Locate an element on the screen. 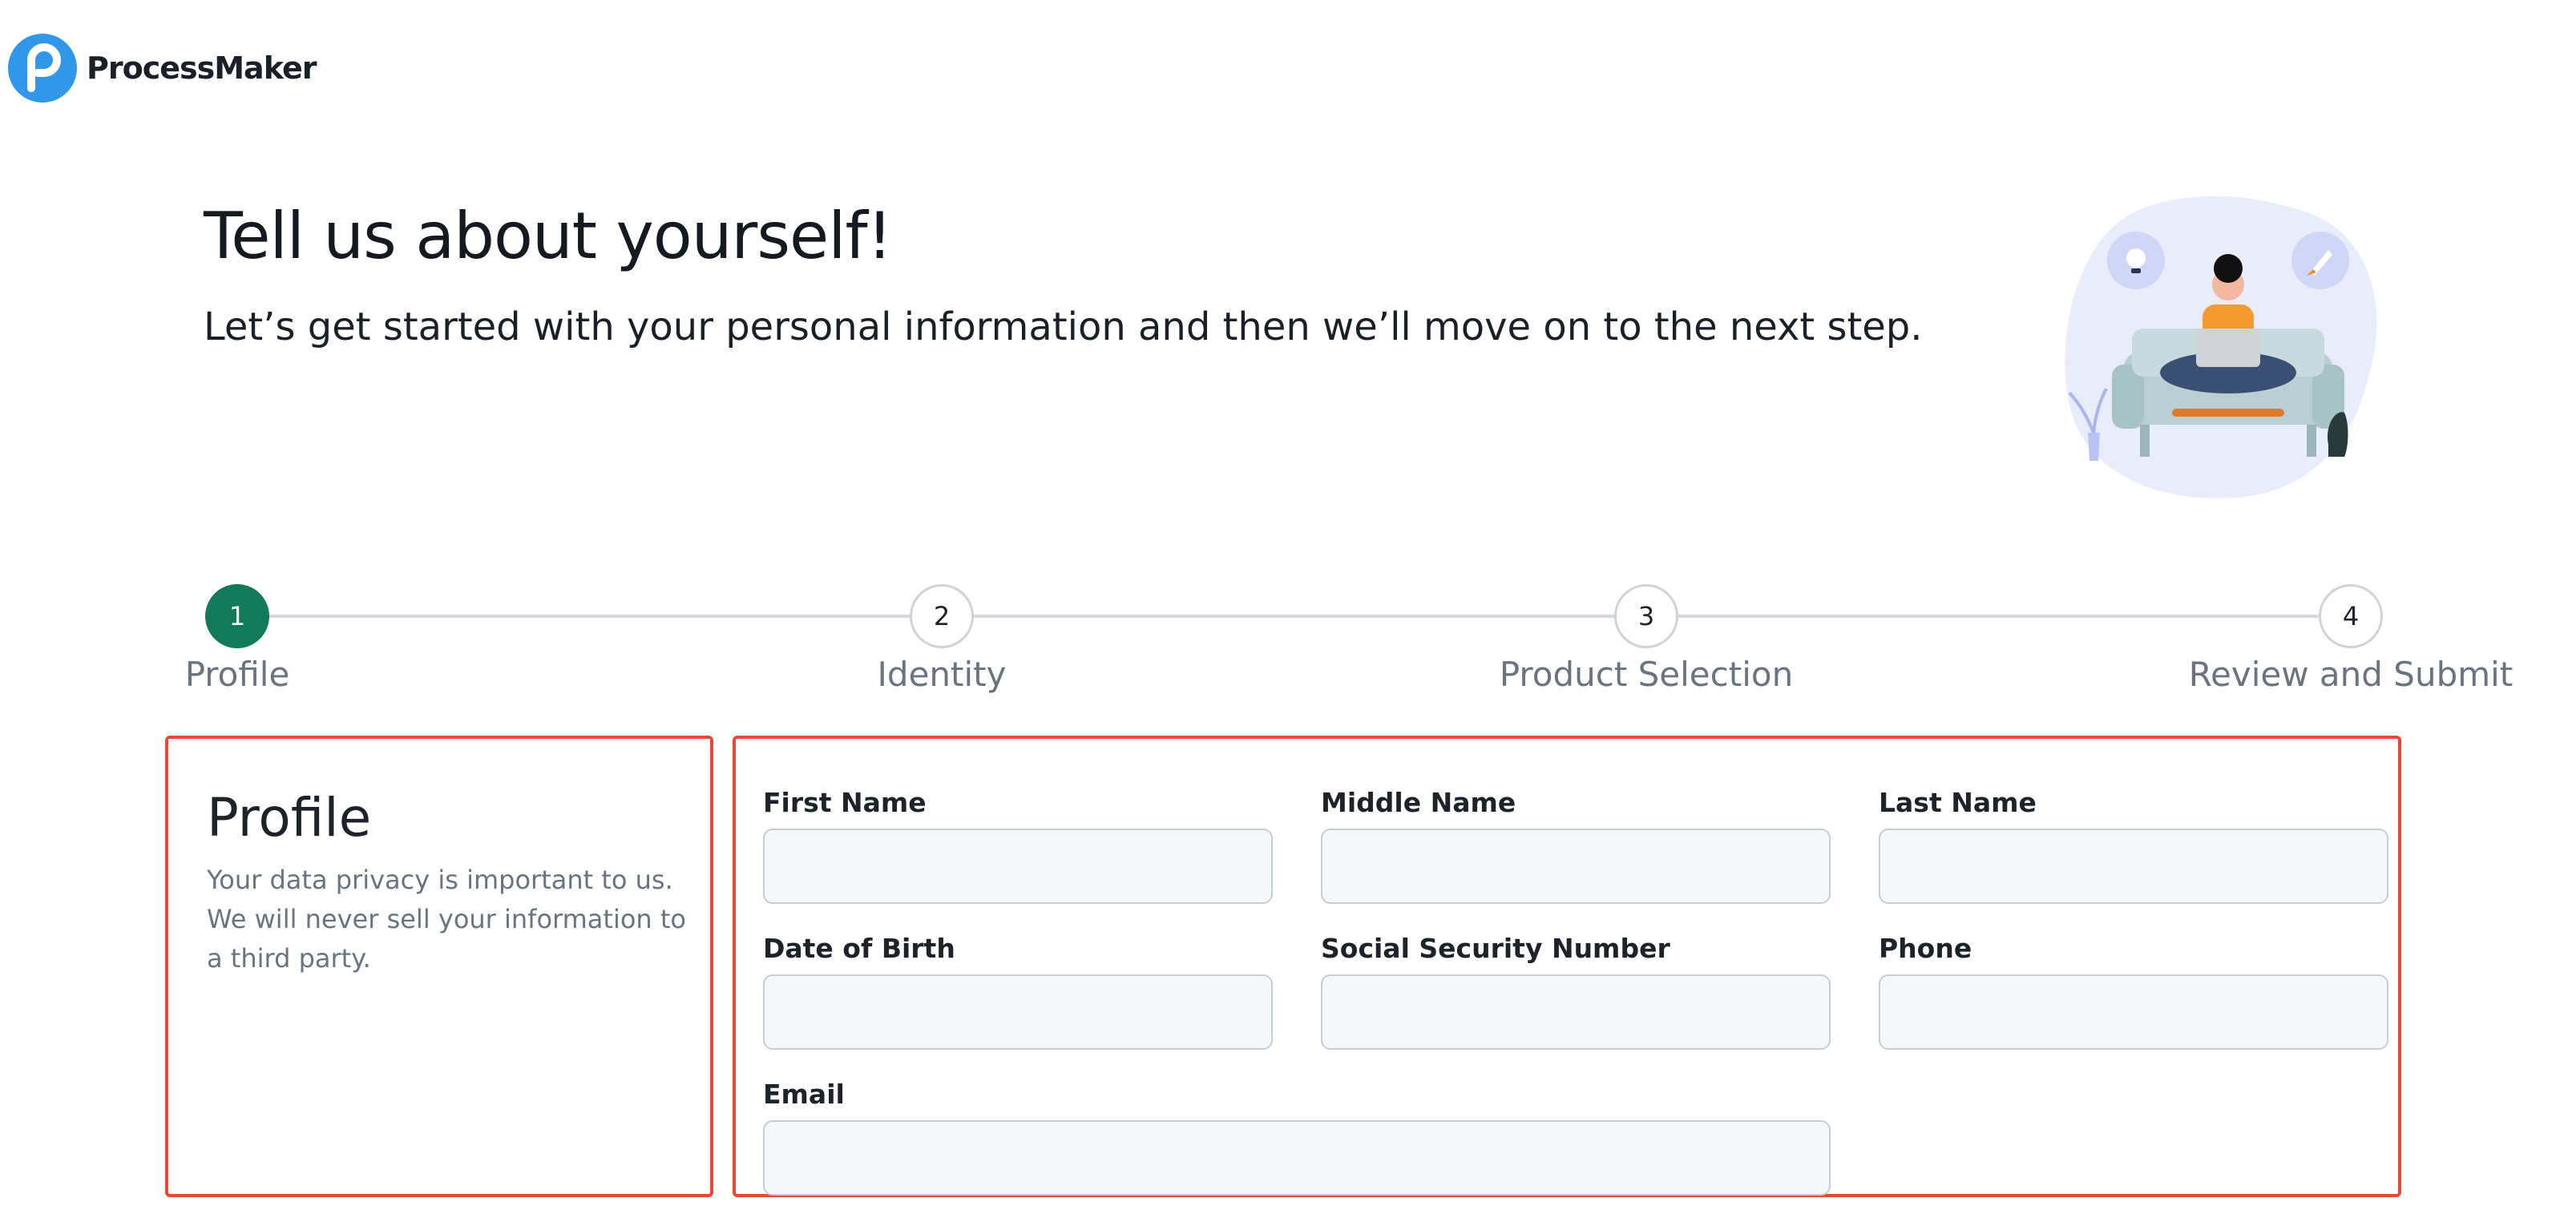 The width and height of the screenshot is (2576, 1218). step-label-product-selection: Product Selection is located at coordinates (1646, 674).